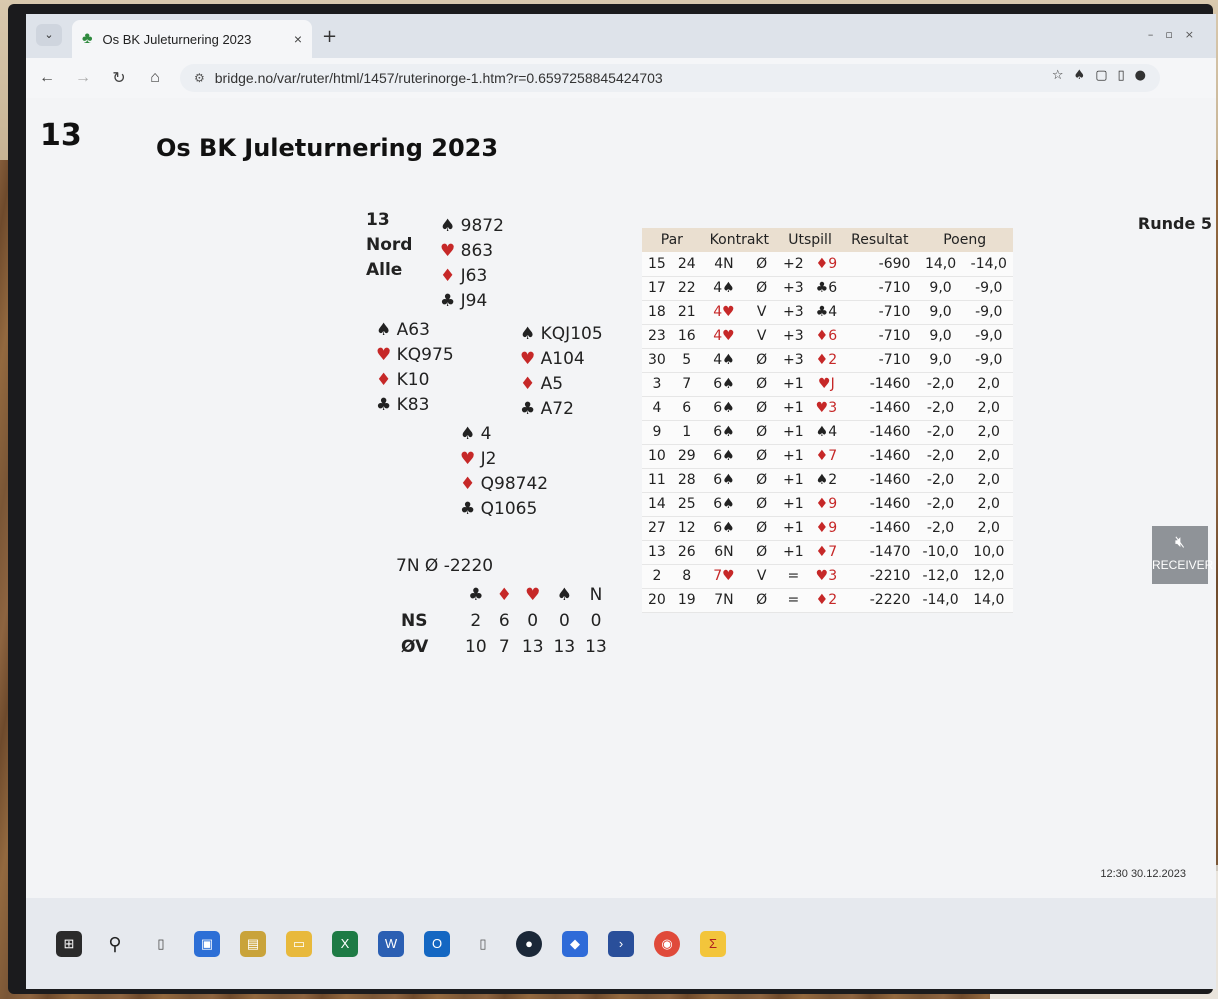 The image size is (1218, 999). Describe the element at coordinates (415, 332) in the screenshot. I see `west-suit-line: ♠ A63` at that location.